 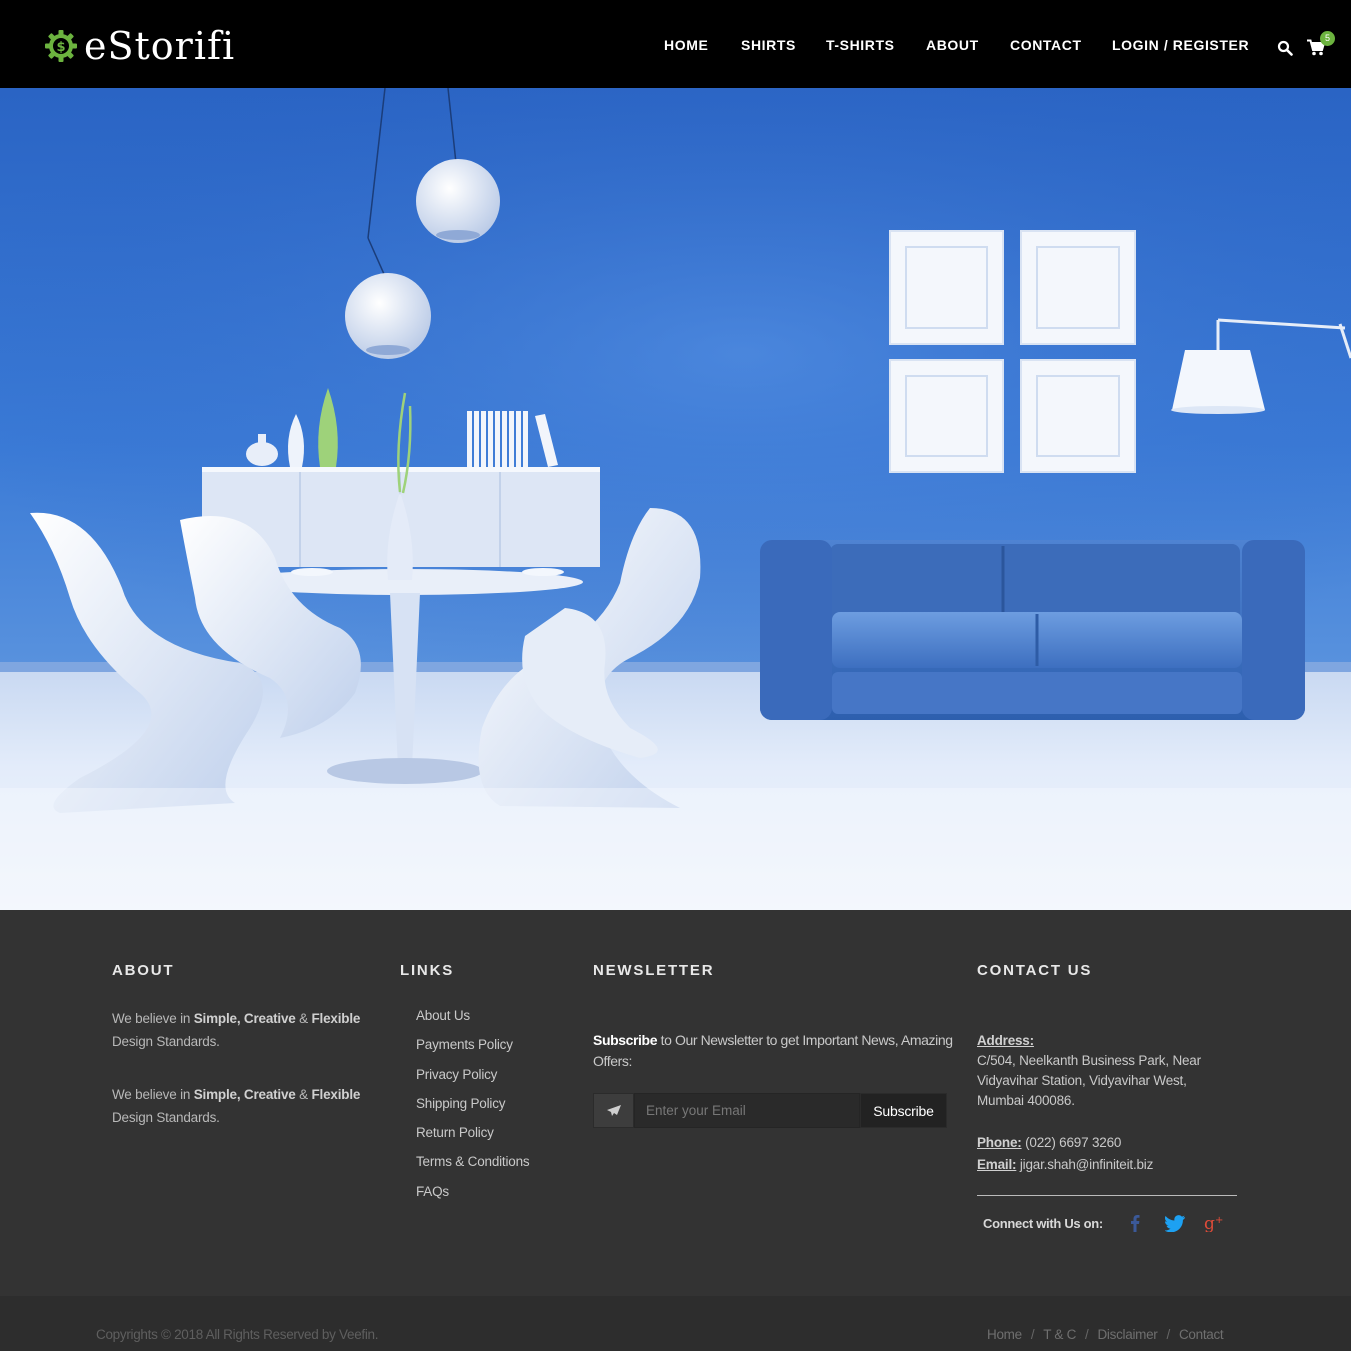 What do you see at coordinates (143, 970) in the screenshot?
I see `footer-about-title: ABOUT` at bounding box center [143, 970].